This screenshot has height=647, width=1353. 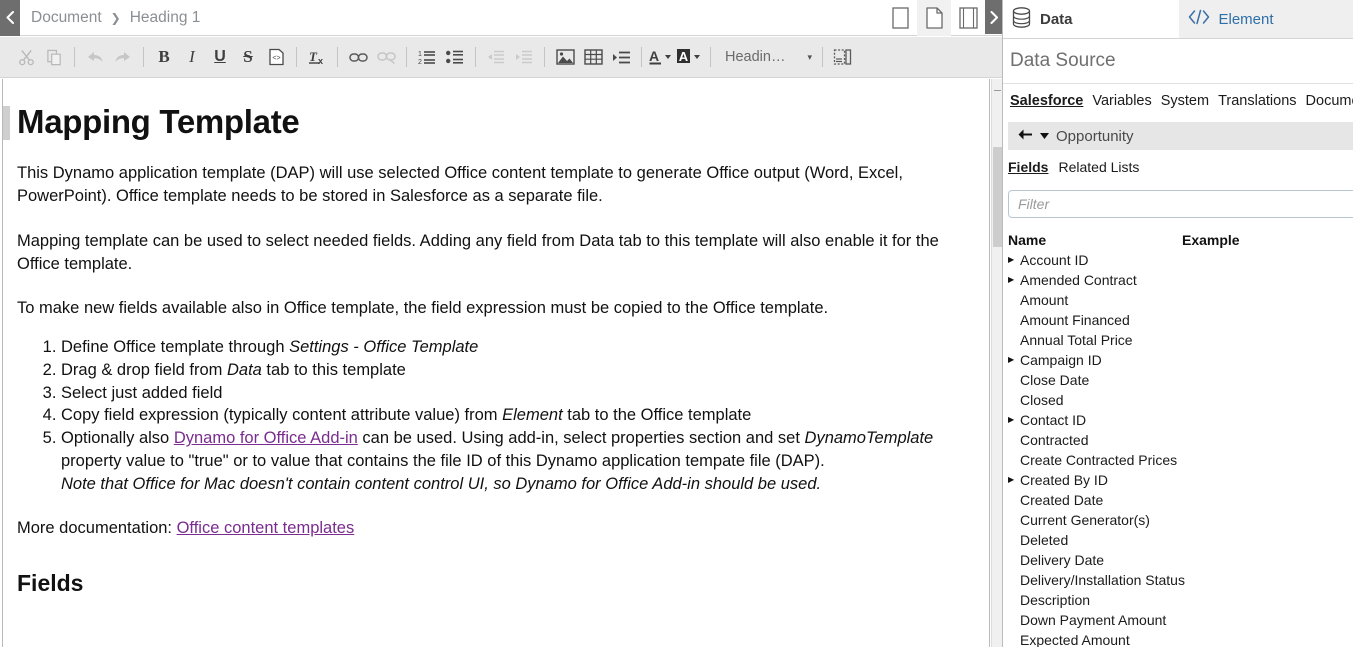 I want to click on ds-tab-translations: Translations, so click(x=1257, y=101).